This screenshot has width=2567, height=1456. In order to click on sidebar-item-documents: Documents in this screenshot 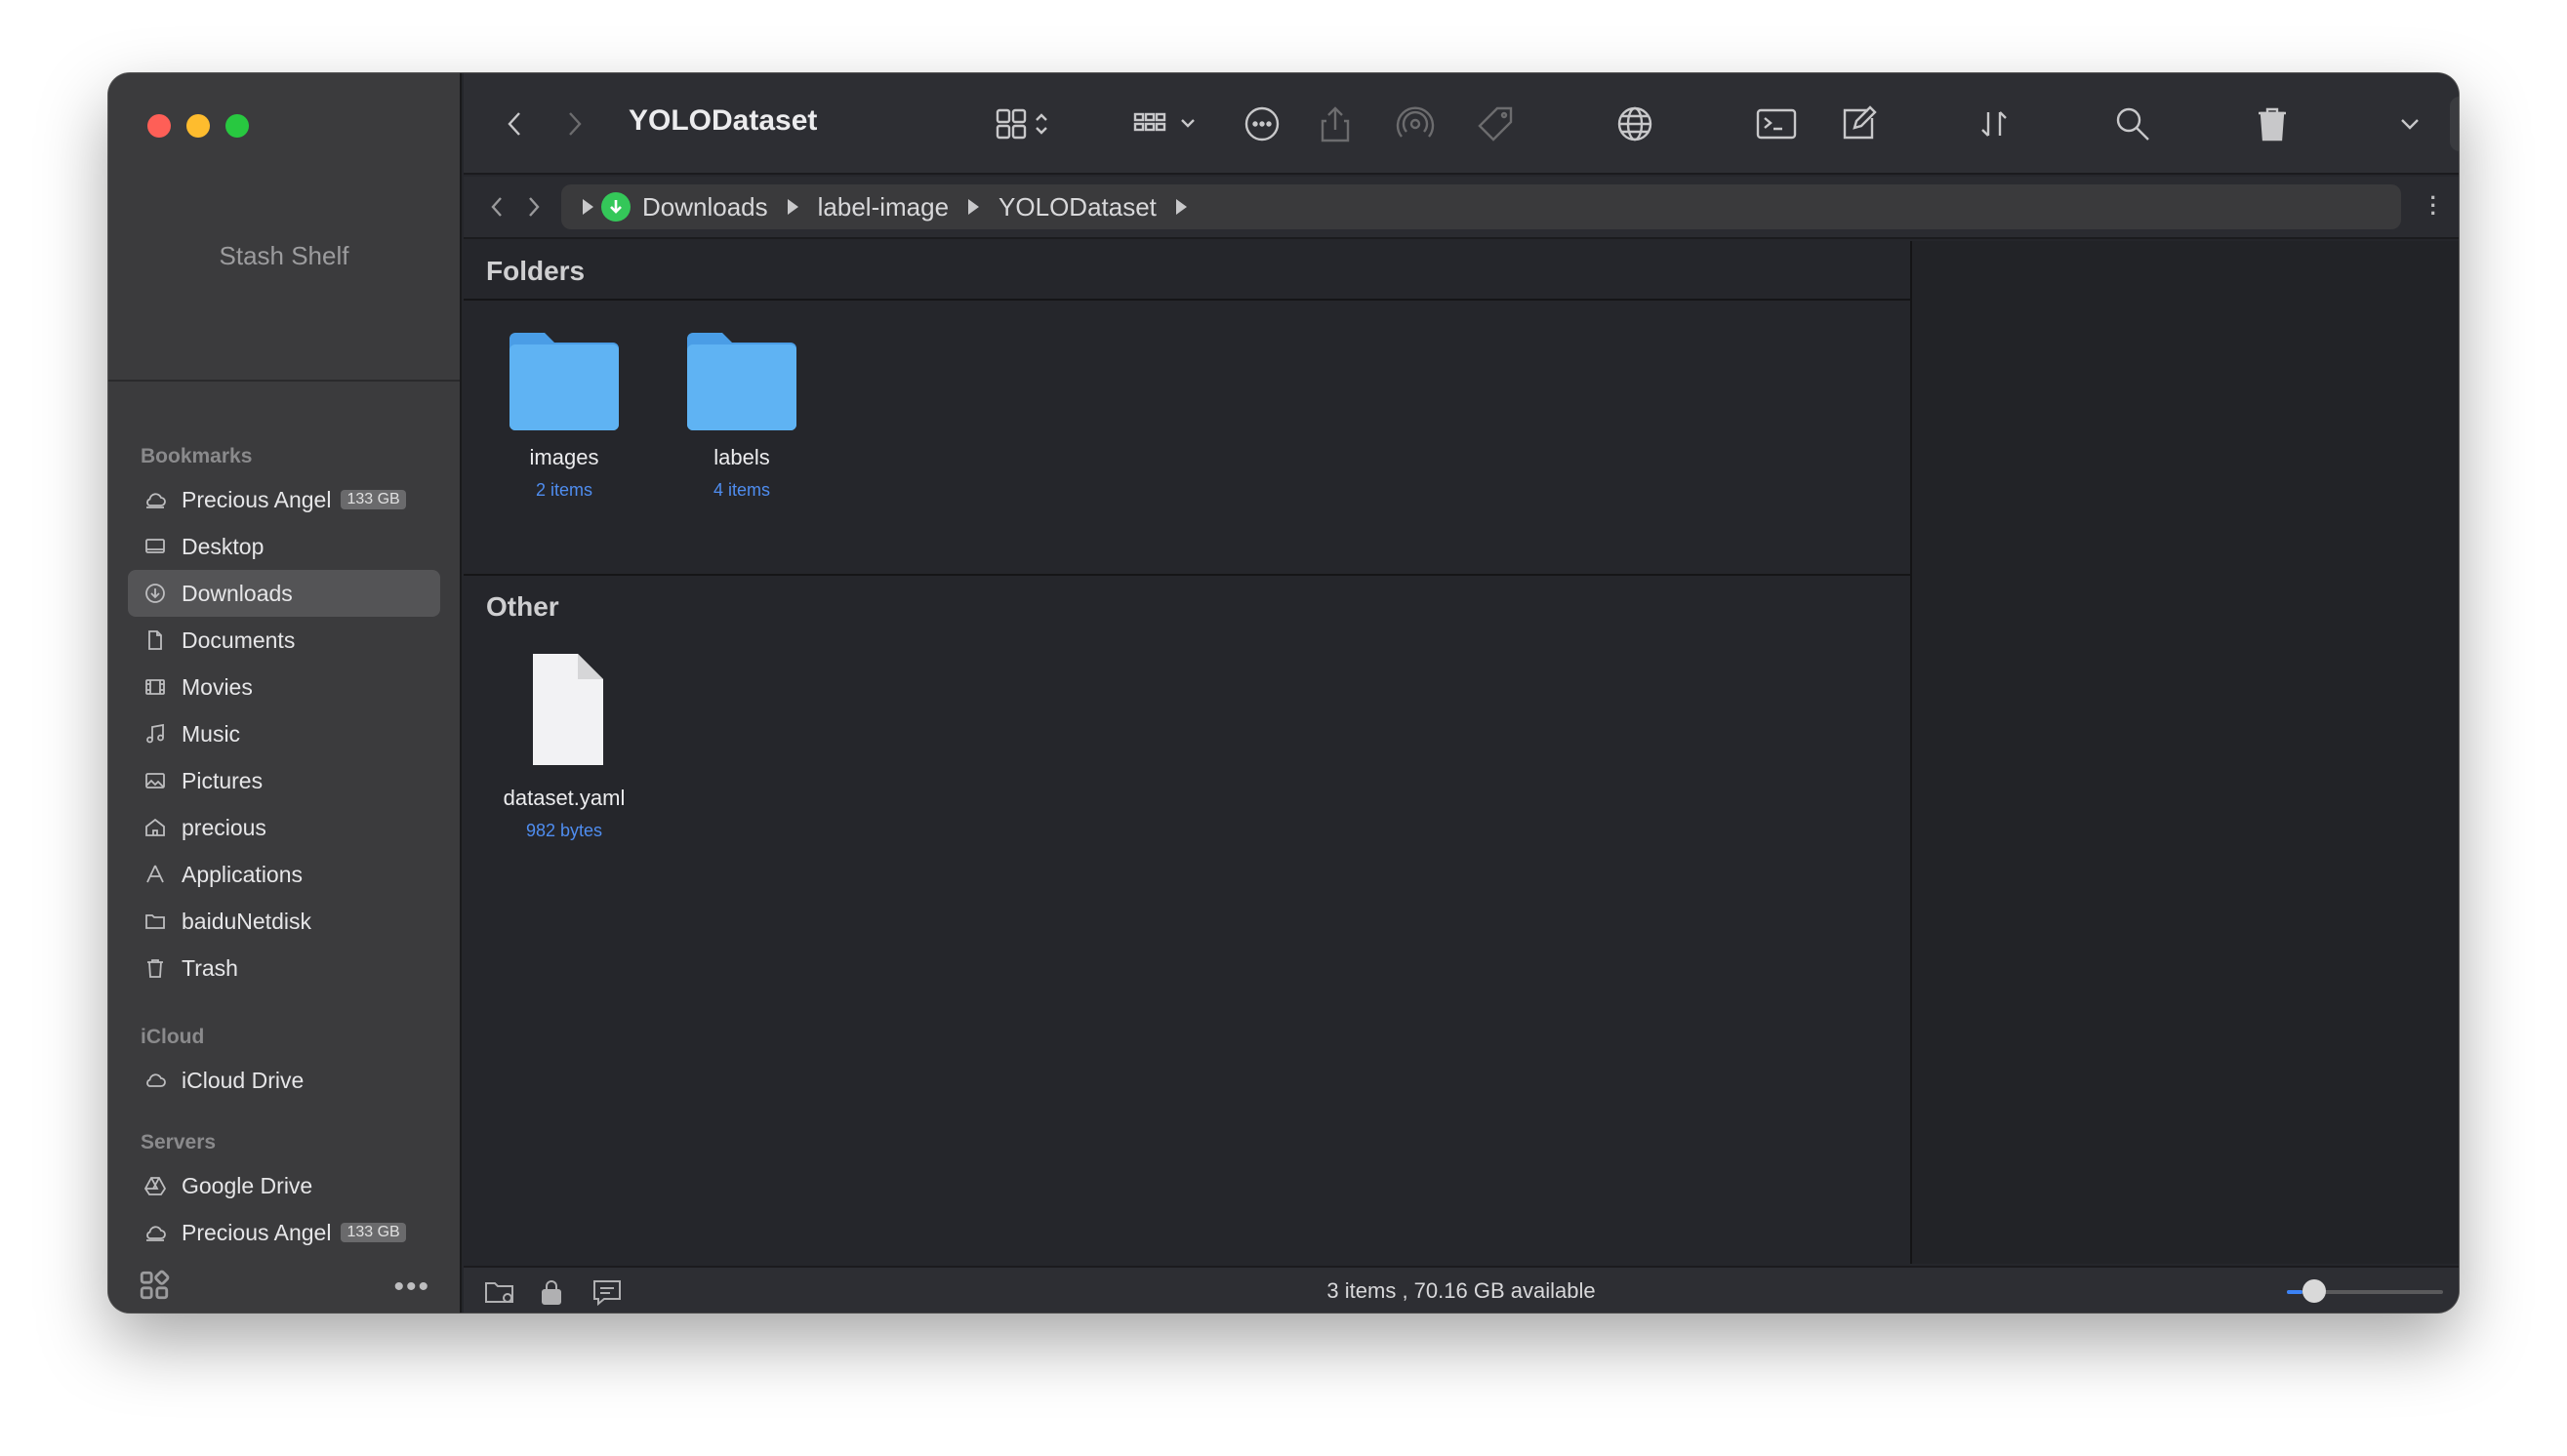, I will do `click(284, 640)`.